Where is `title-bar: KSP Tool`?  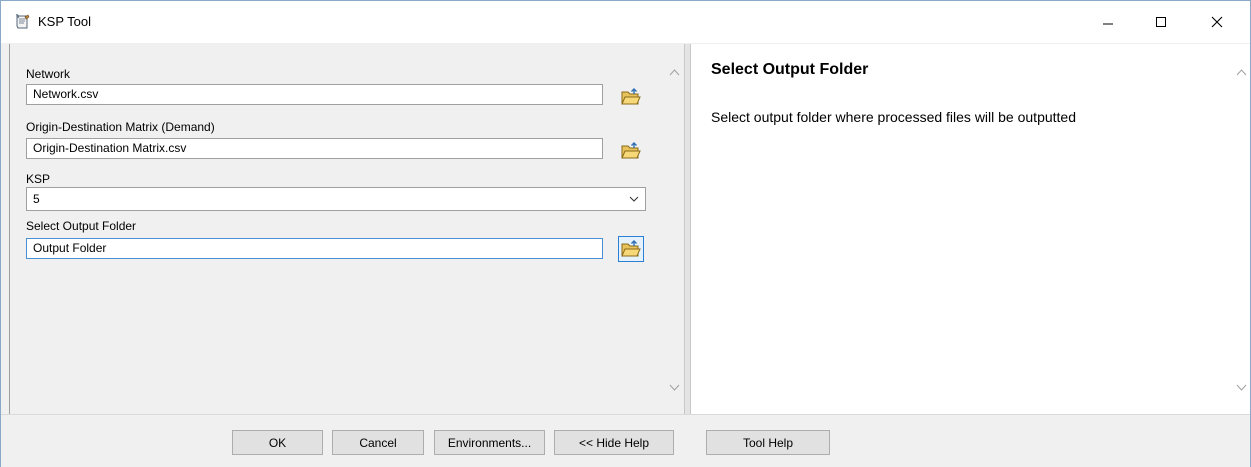
title-bar: KSP Tool is located at coordinates (625, 22).